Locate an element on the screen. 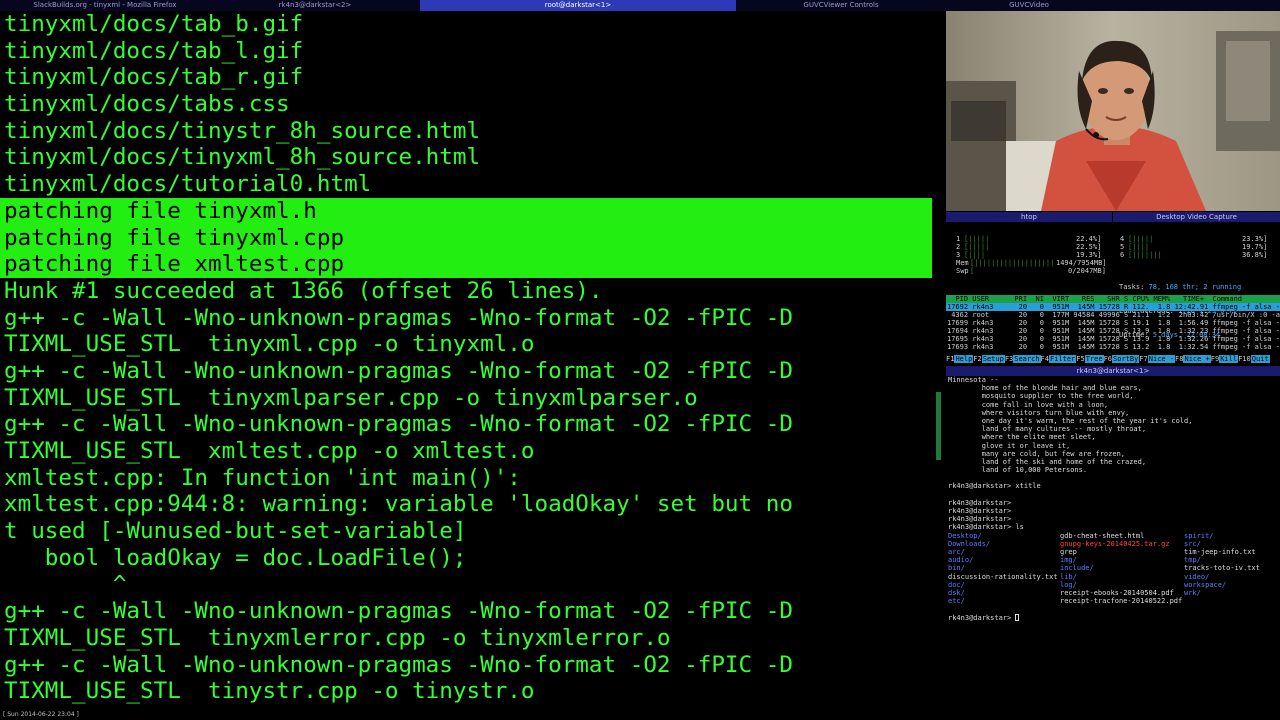  tab-terminal-2: rk4n3@darkstar<2> is located at coordinates (315, 5).